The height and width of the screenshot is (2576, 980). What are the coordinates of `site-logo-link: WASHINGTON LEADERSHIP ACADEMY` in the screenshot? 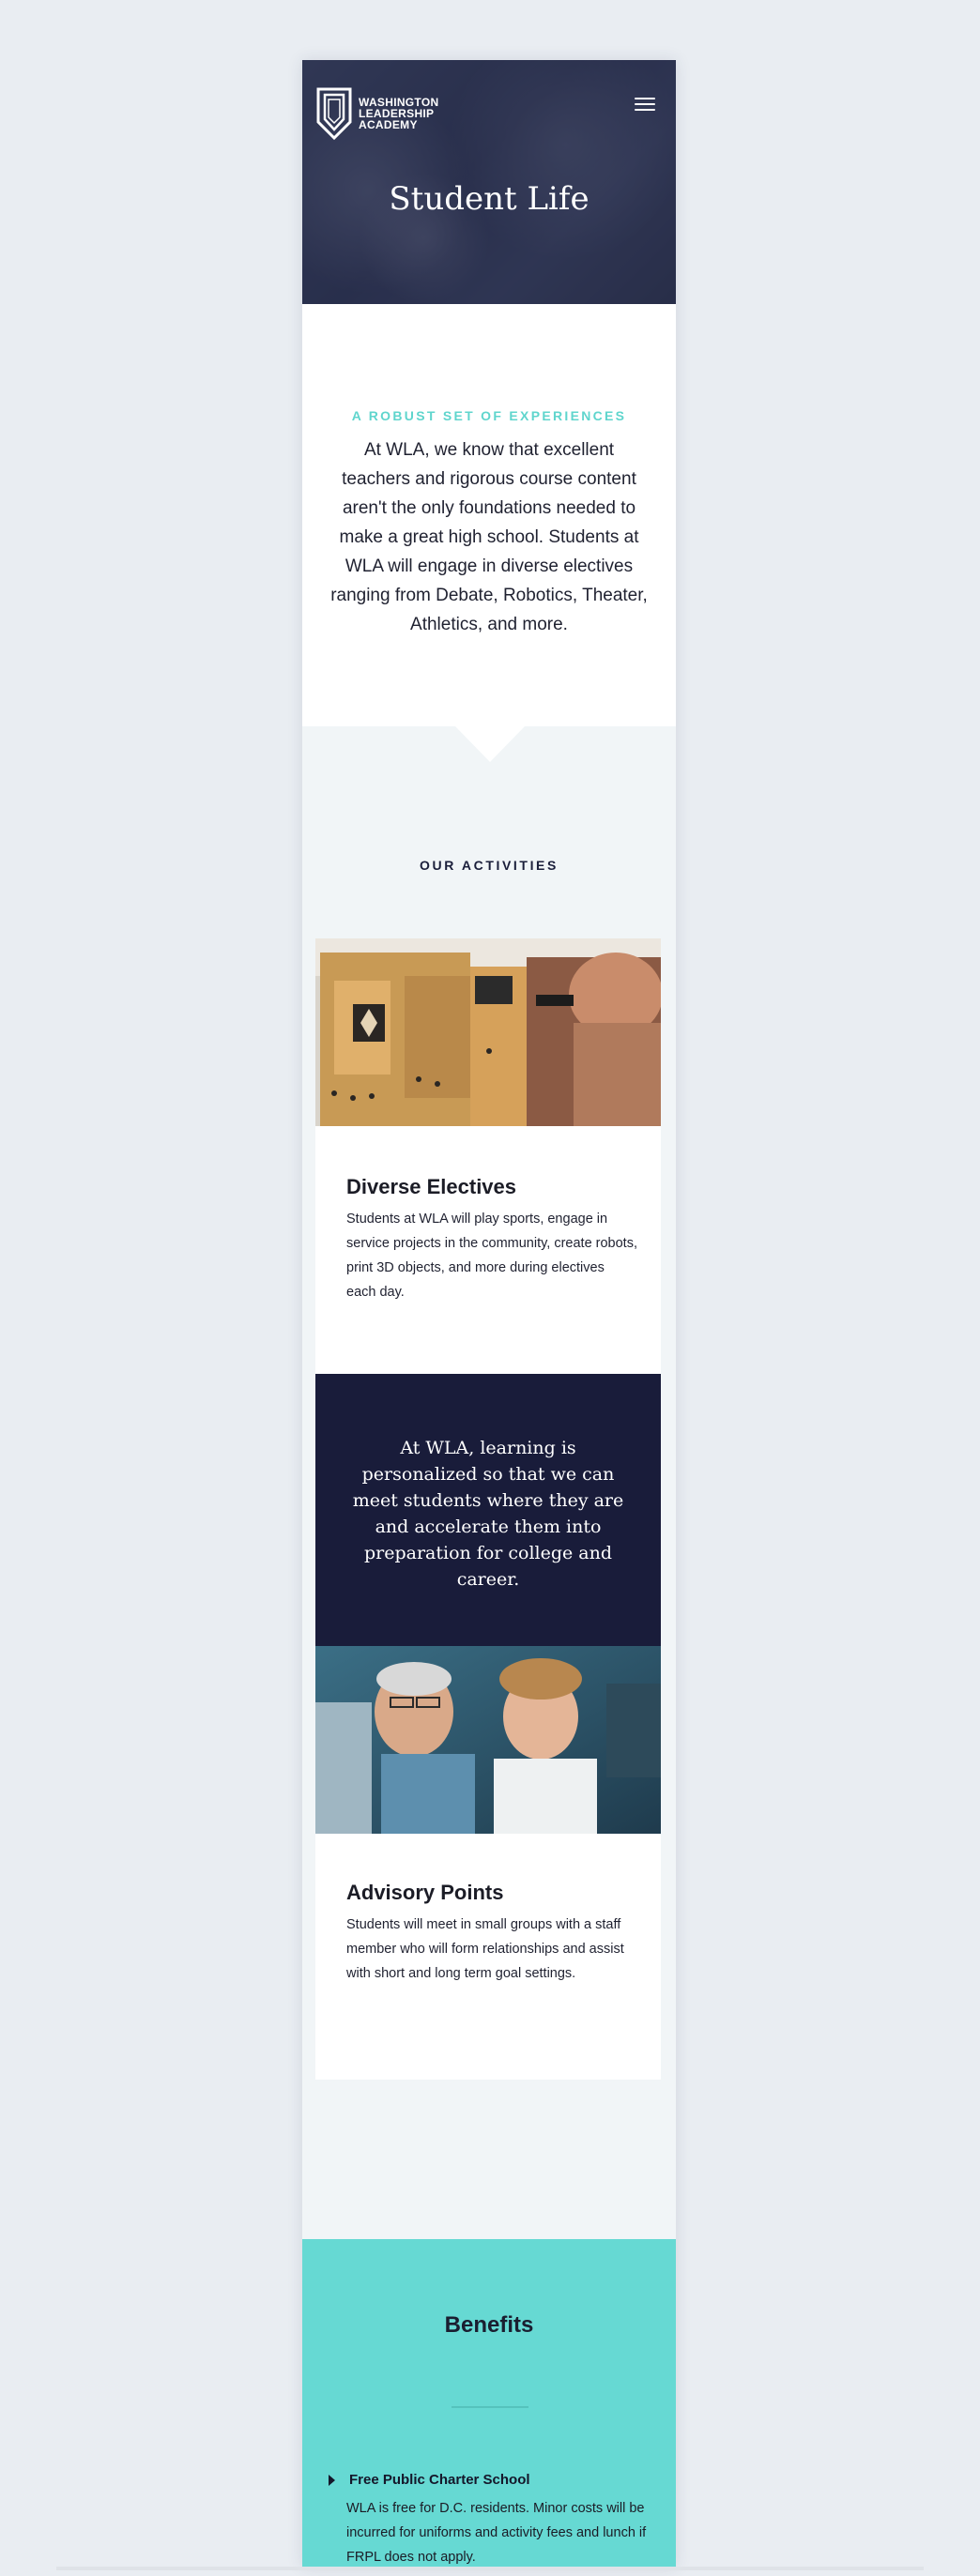 It's located at (376, 113).